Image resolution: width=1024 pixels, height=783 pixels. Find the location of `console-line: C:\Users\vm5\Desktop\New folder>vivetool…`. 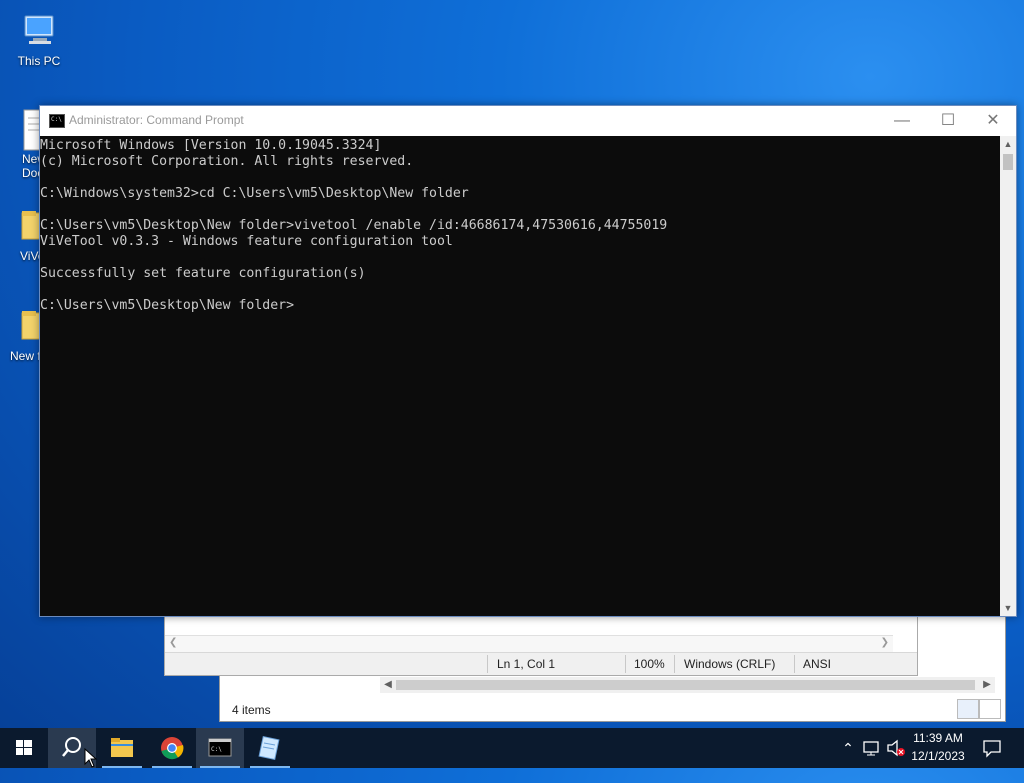

console-line: C:\Users\vm5\Desktop\New folder>vivetool… is located at coordinates (354, 225).